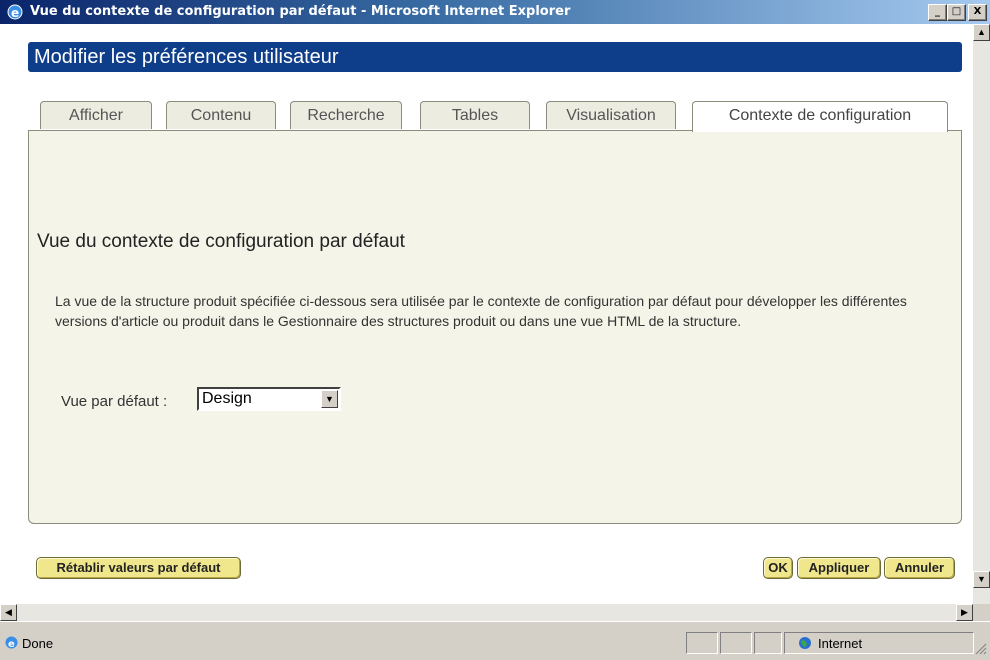 This screenshot has width=990, height=660. Describe the element at coordinates (981, 648) in the screenshot. I see `resize-grip-icon` at that location.